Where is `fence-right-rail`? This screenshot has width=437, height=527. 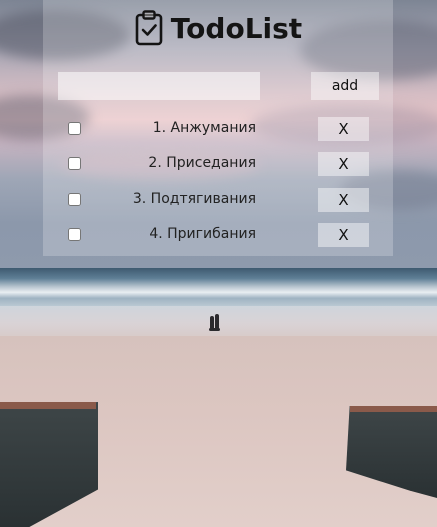
fence-right-rail is located at coordinates (393, 409).